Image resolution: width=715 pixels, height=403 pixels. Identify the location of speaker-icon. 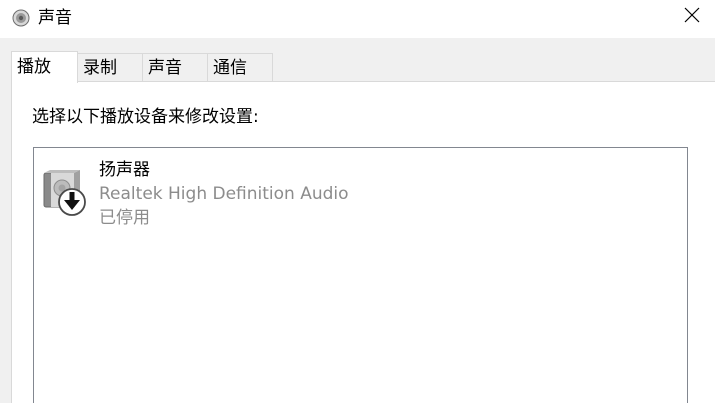
(21, 18).